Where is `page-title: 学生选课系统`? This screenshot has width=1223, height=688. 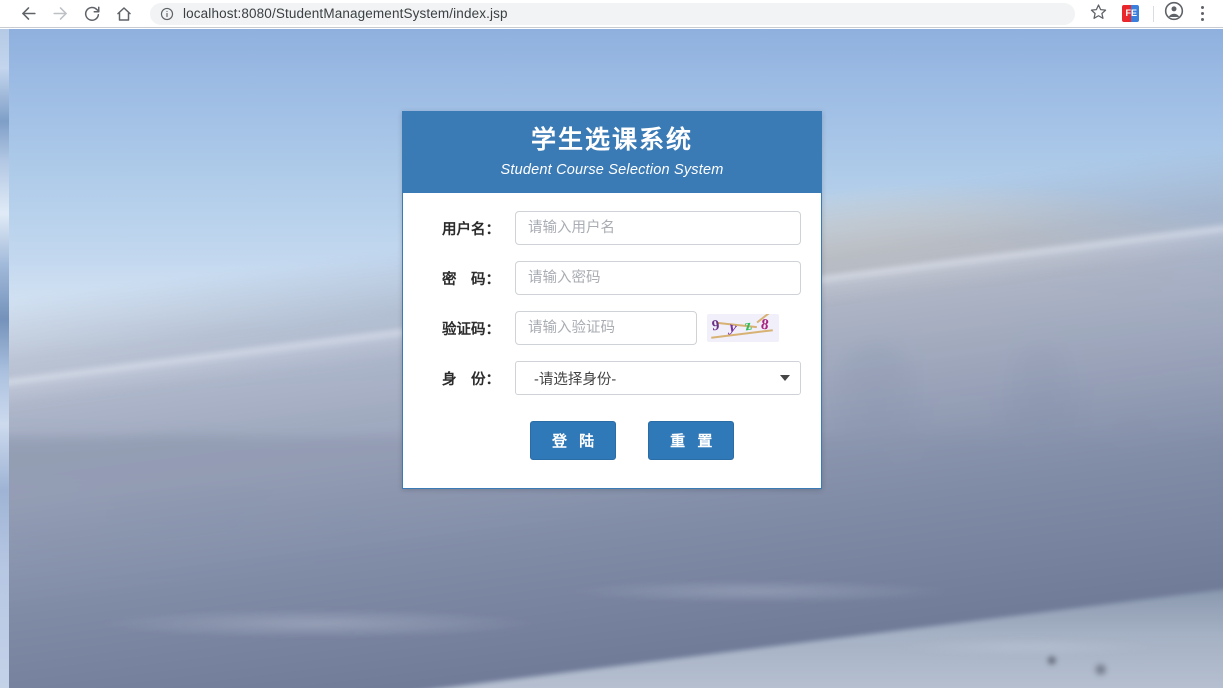
page-title: 学生选课系统 is located at coordinates (611, 140).